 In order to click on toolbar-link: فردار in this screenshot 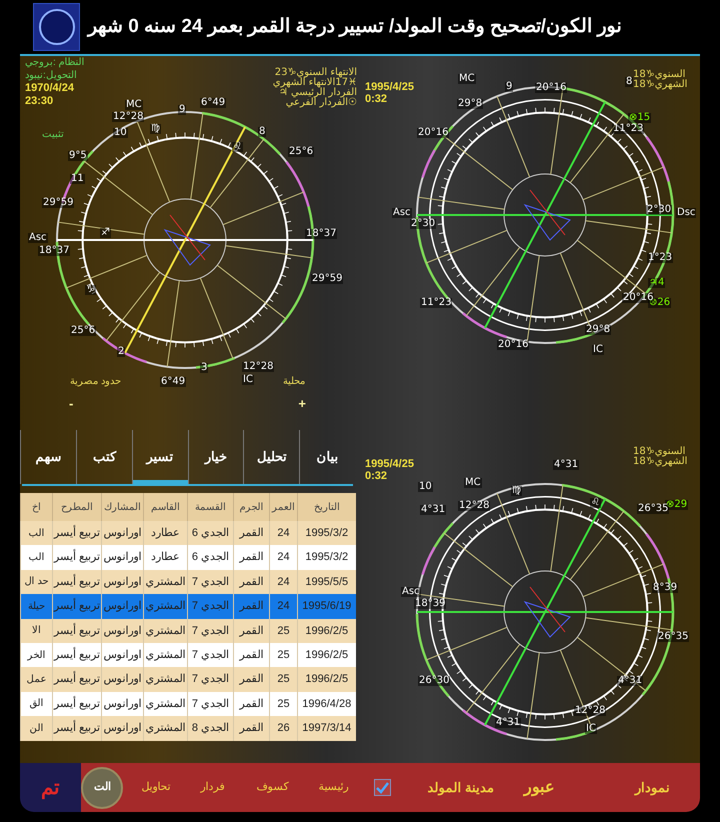, I will do `click(212, 787)`.